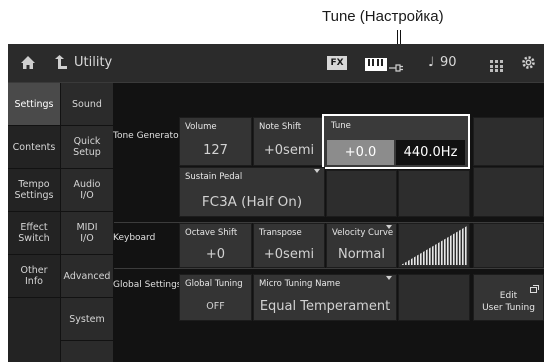 This screenshot has height=364, width=546. I want to click on transpose-value: +0semi, so click(289, 254).